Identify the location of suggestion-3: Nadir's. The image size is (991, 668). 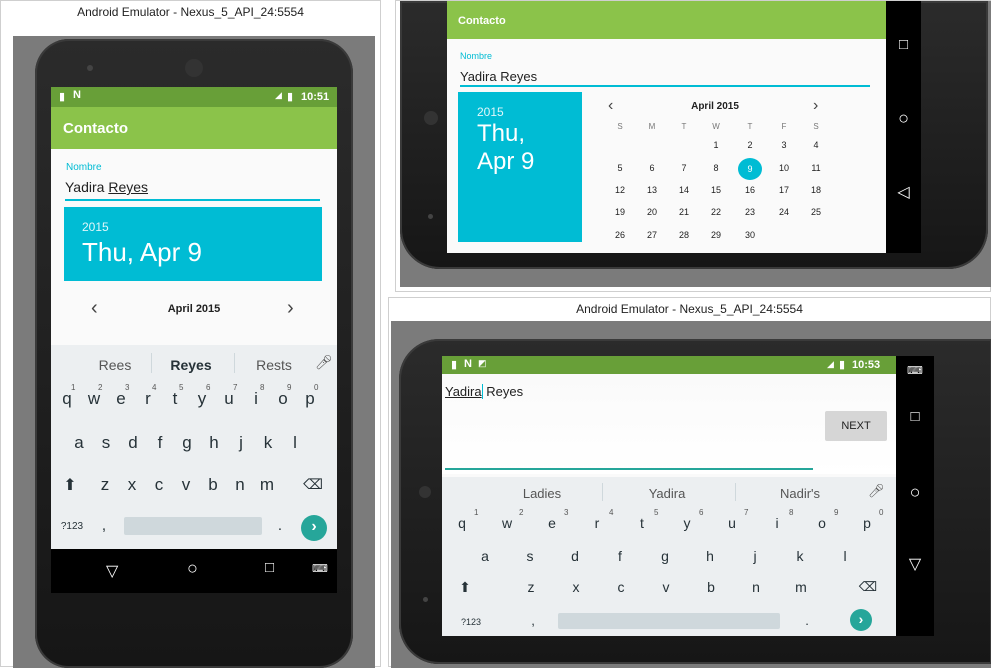
(800, 493).